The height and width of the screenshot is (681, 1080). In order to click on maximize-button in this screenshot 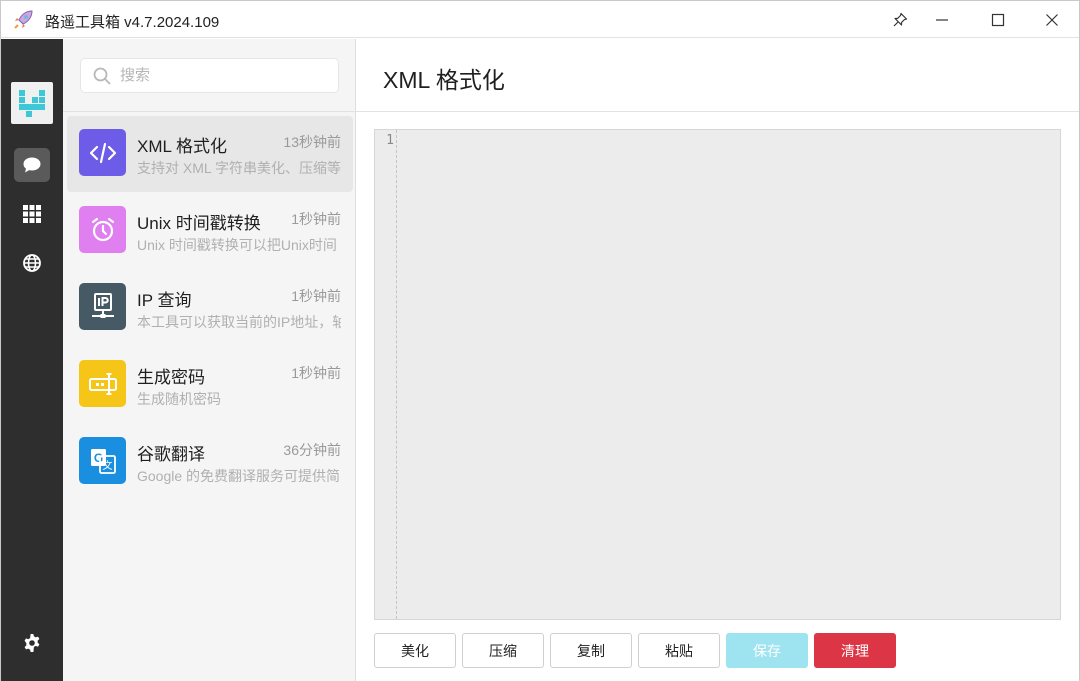, I will do `click(998, 19)`.